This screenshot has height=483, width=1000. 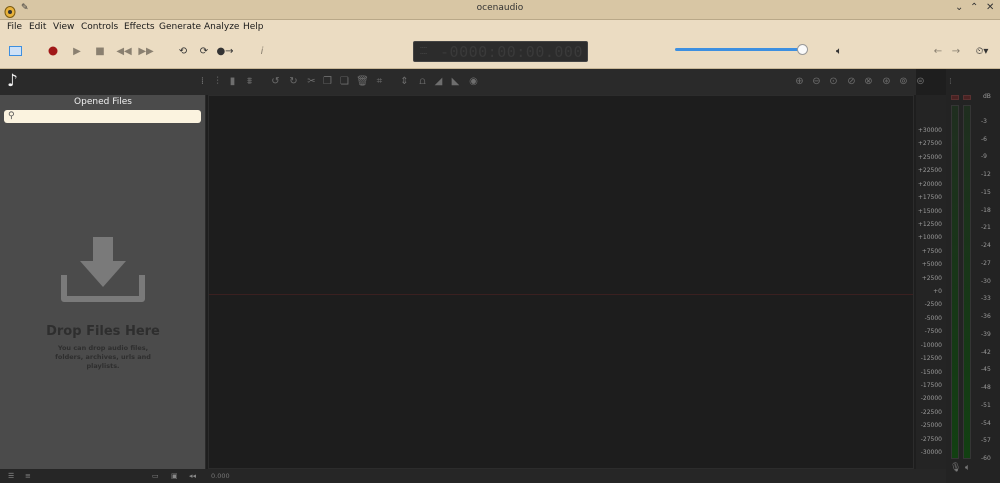 I want to click on volume-slider-handle, so click(x=802, y=49).